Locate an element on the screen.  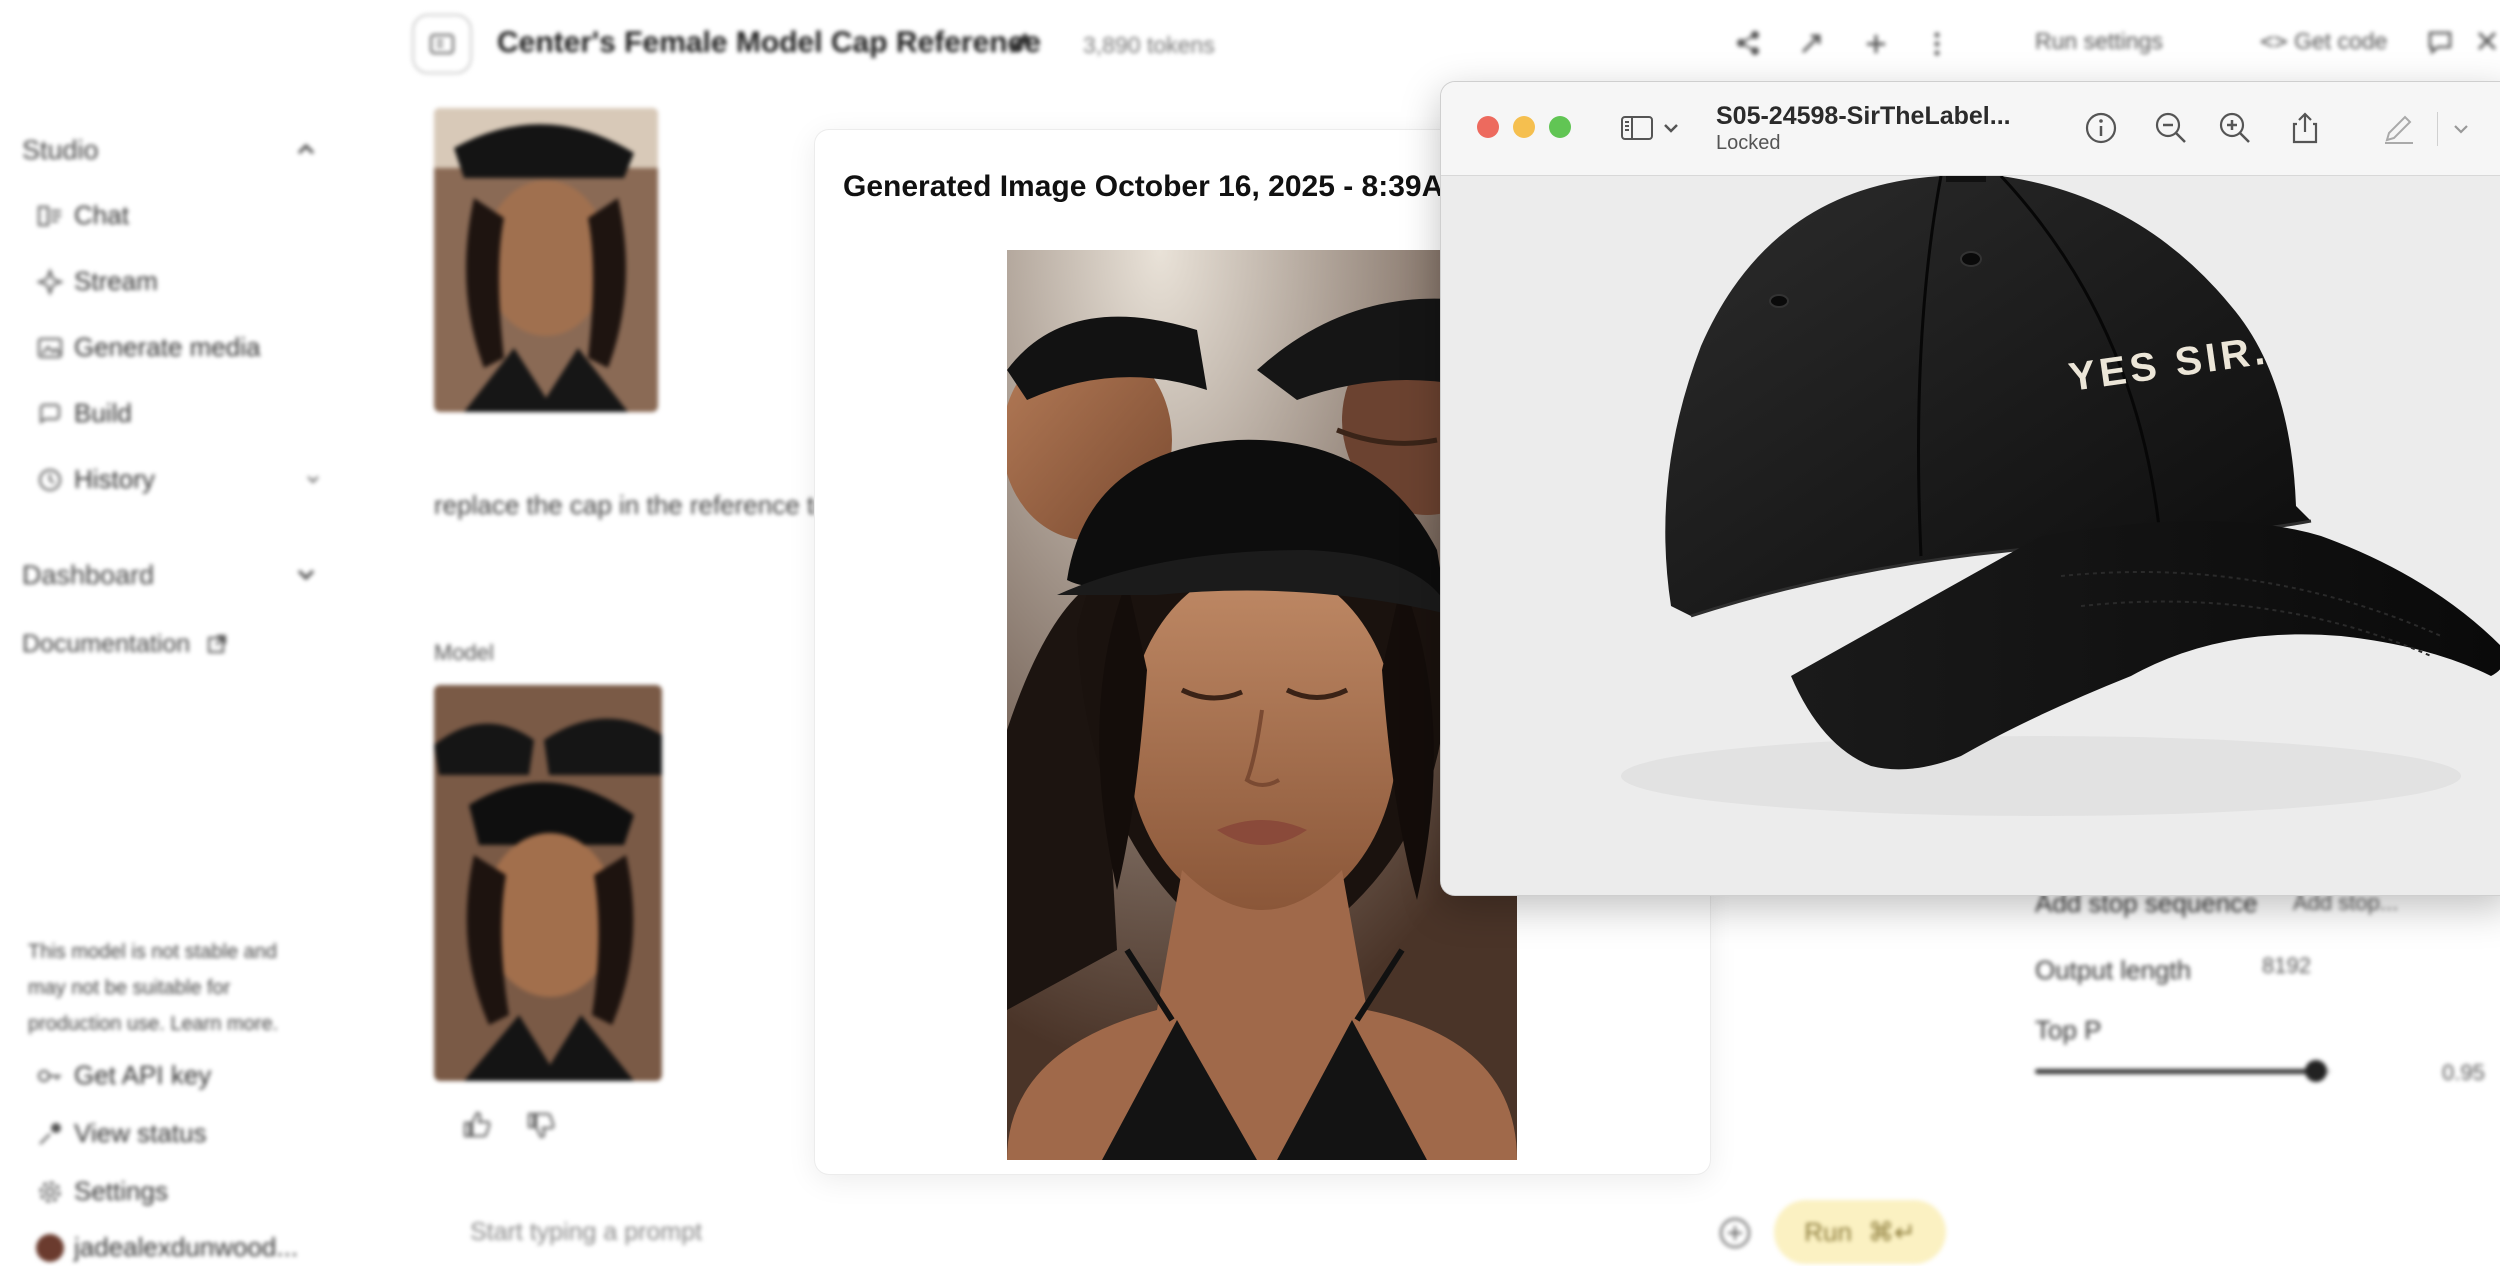
zoom-in-icon is located at coordinates (2235, 128).